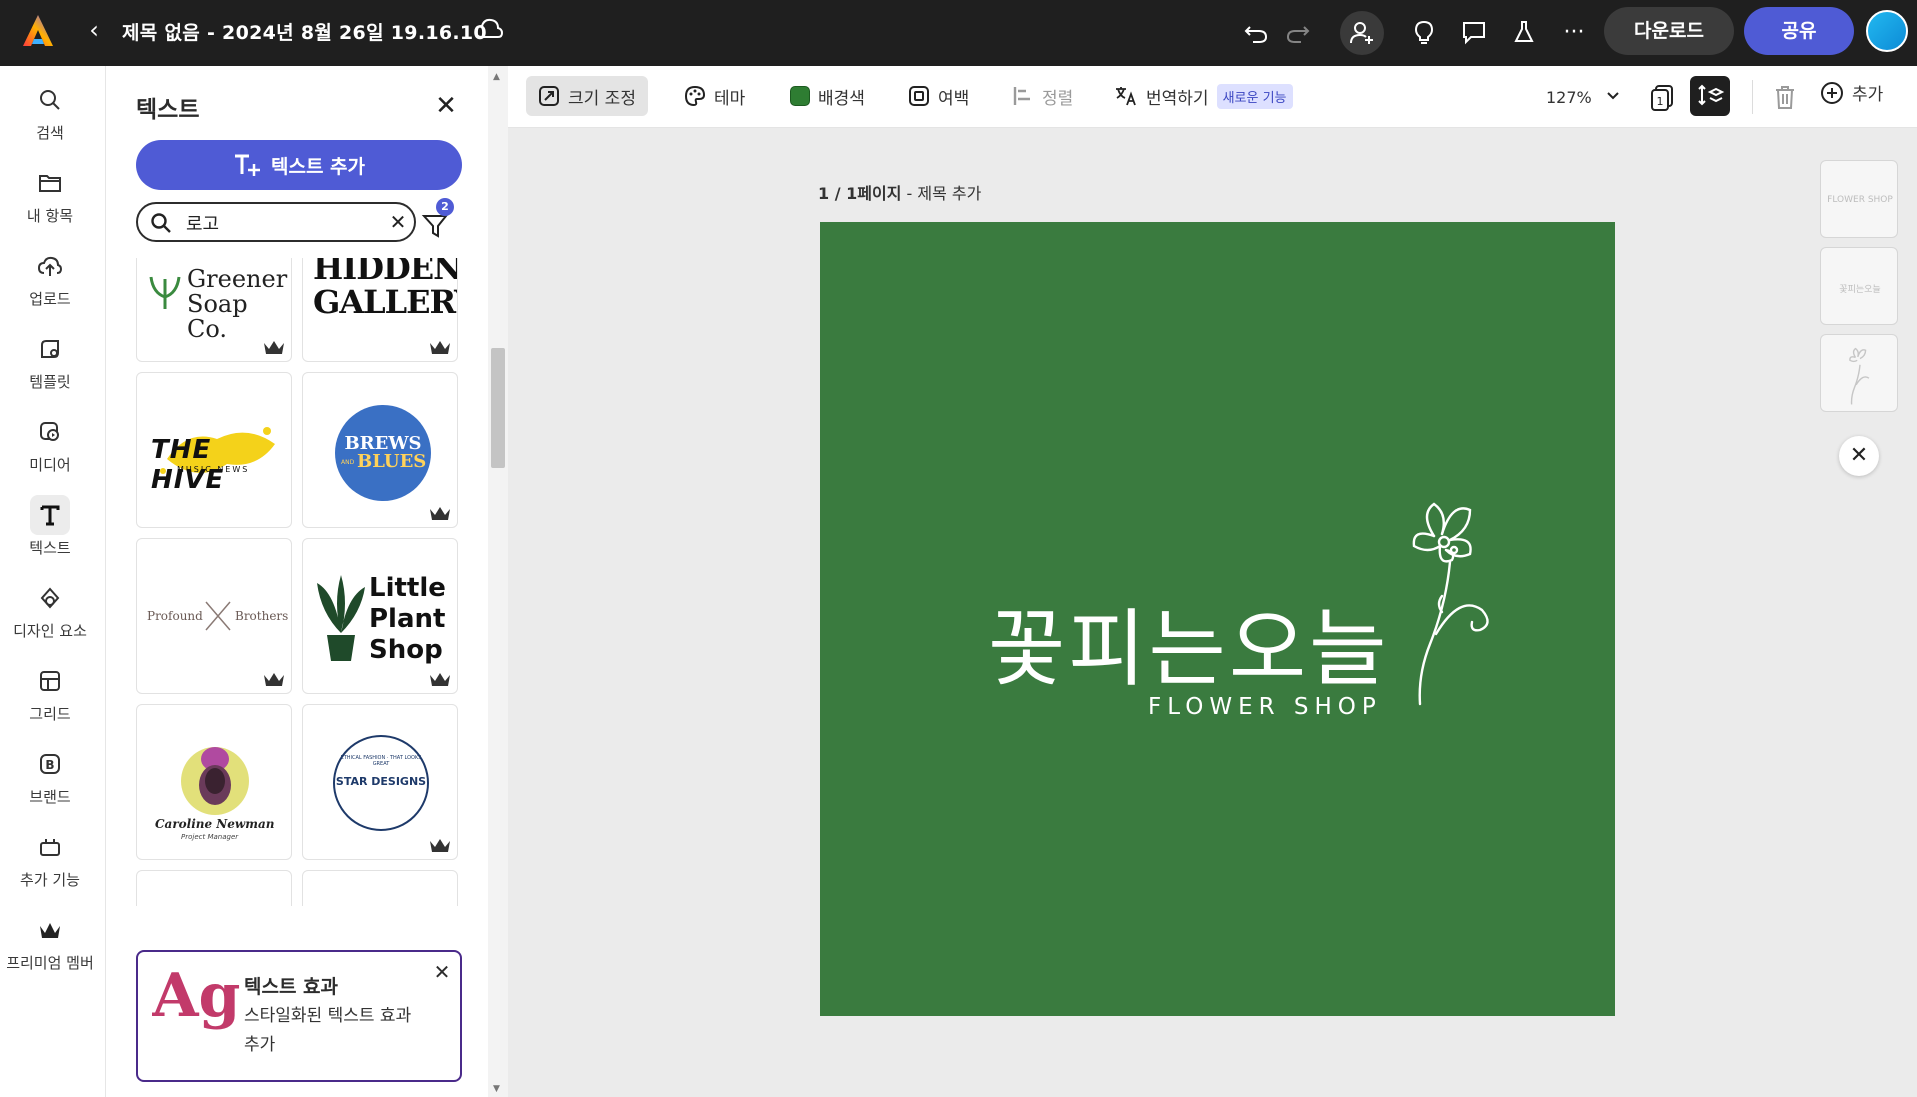 This screenshot has width=1917, height=1097. What do you see at coordinates (1569, 97) in the screenshot?
I see `zoom-level: 127%` at bounding box center [1569, 97].